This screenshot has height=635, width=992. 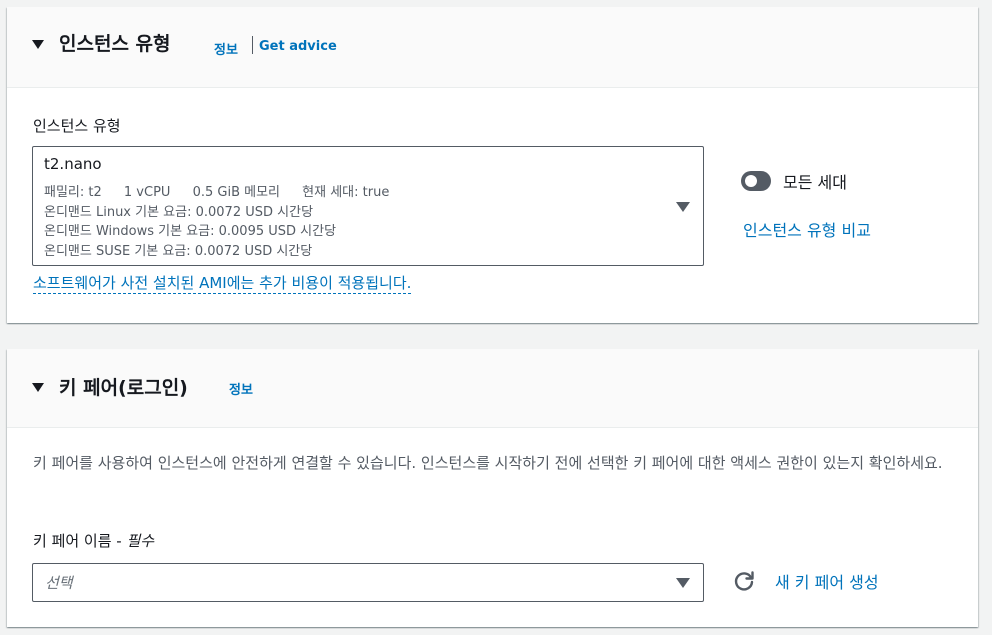 What do you see at coordinates (115, 42) in the screenshot?
I see `instance-type-title: 인스턴스 유형` at bounding box center [115, 42].